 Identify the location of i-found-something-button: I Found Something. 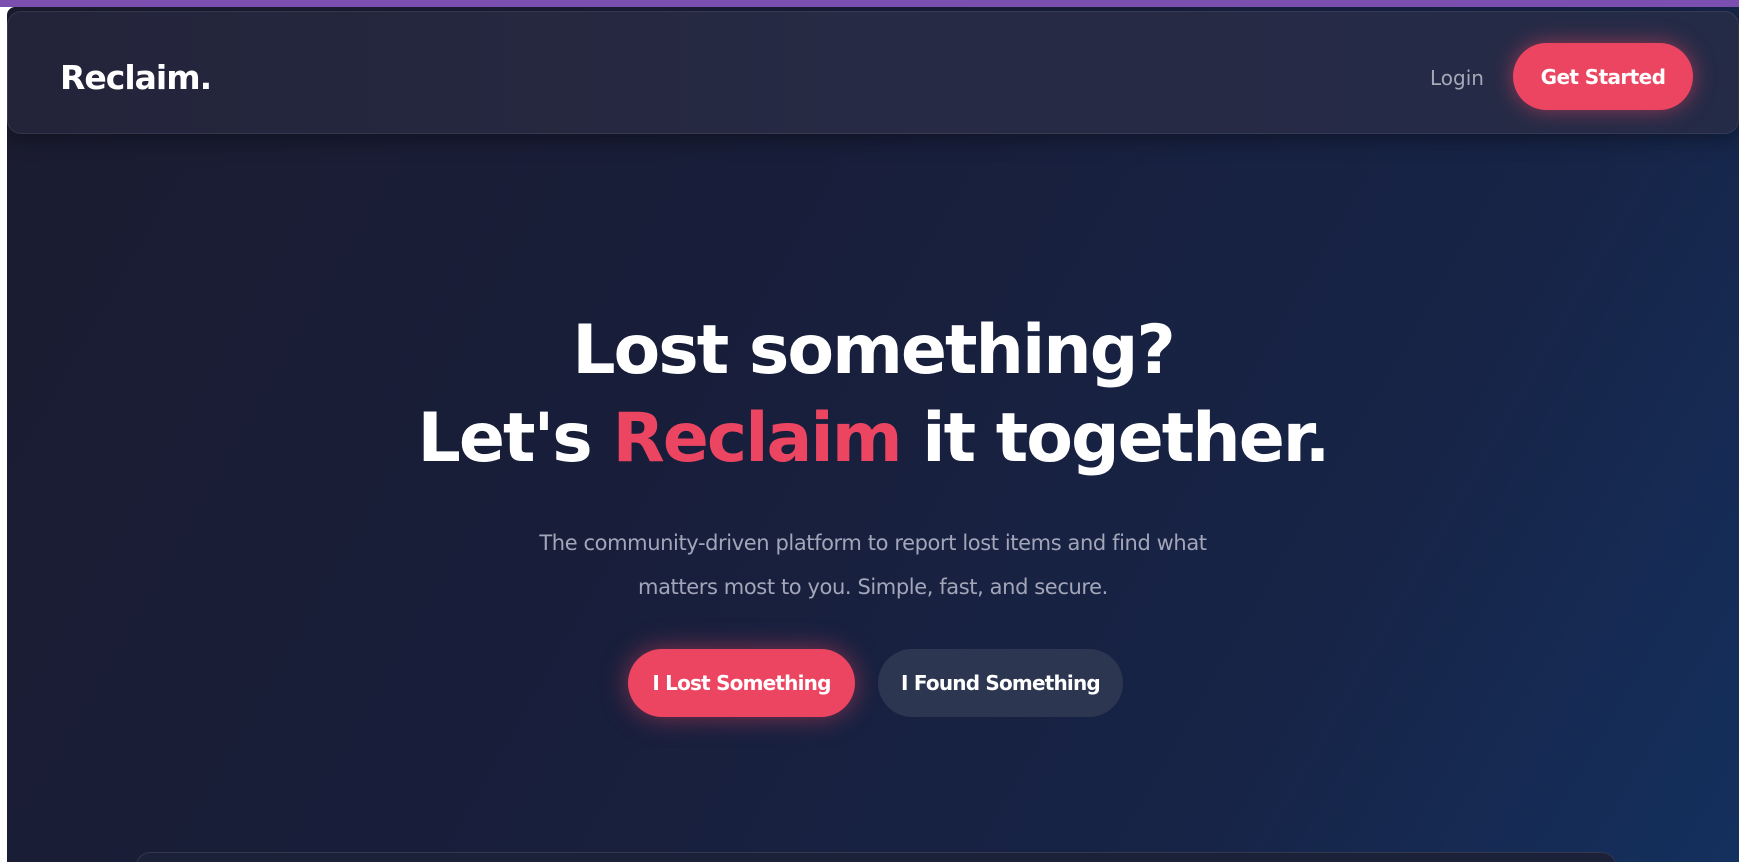
(1000, 683).